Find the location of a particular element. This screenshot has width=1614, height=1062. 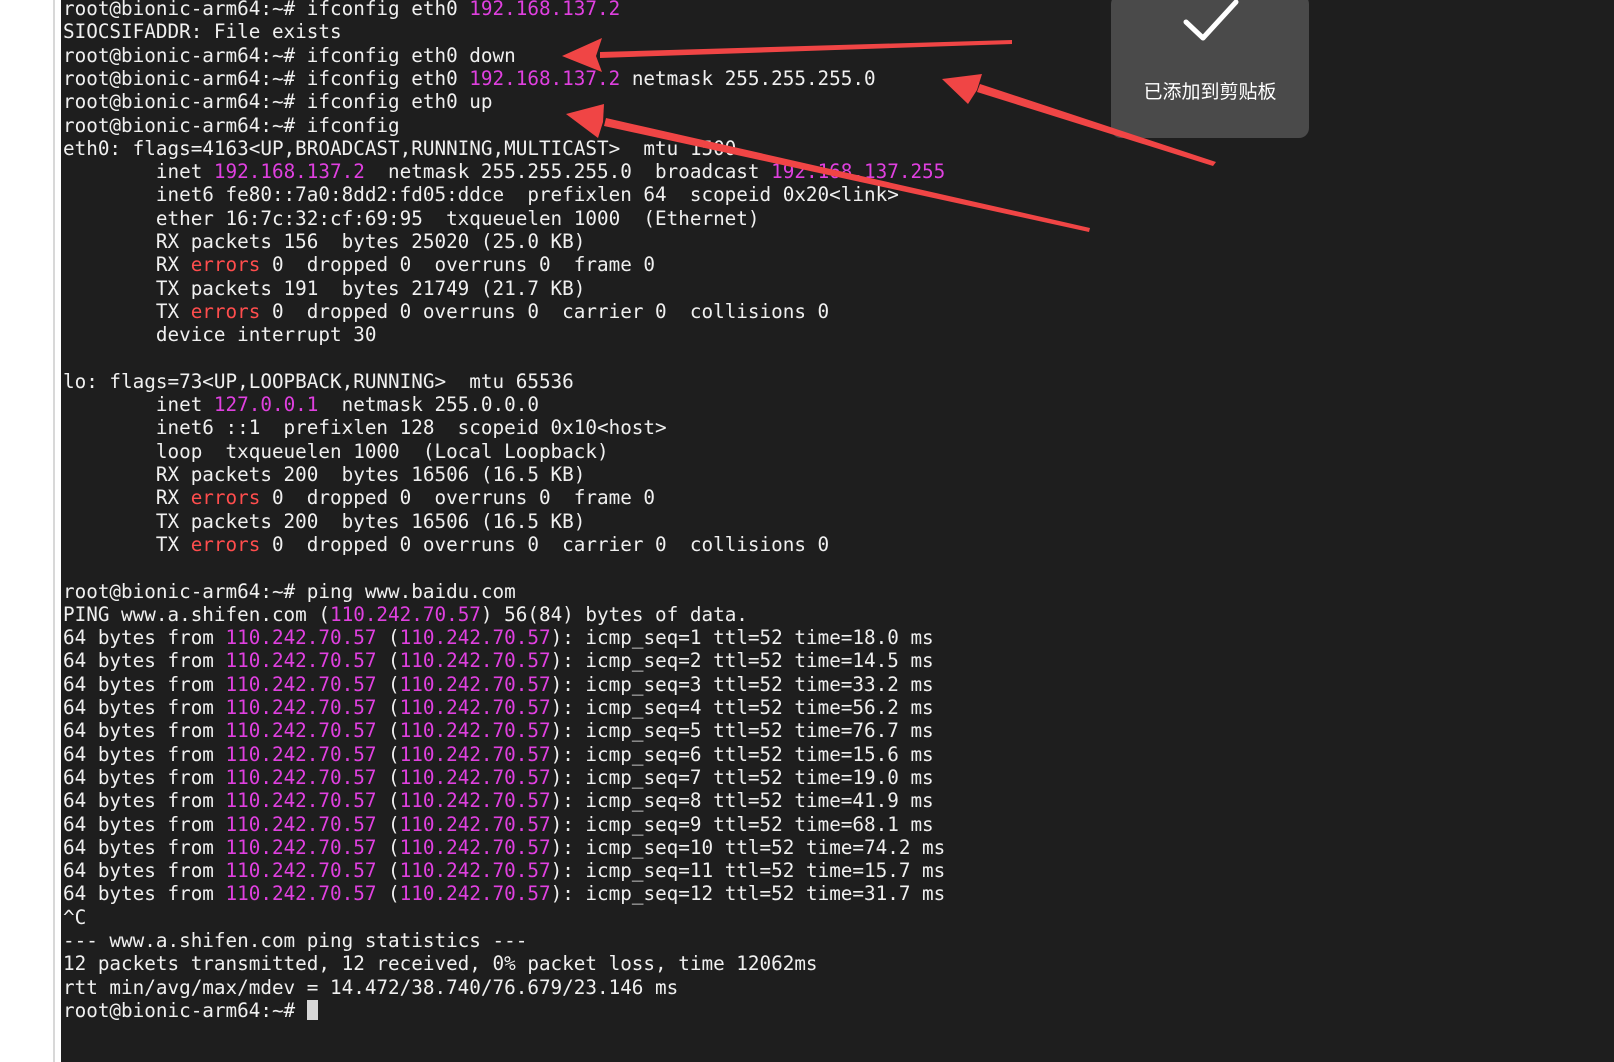

terminal-line: TX packets 191 bytes 21749 (21.7 KB) is located at coordinates (324, 288).